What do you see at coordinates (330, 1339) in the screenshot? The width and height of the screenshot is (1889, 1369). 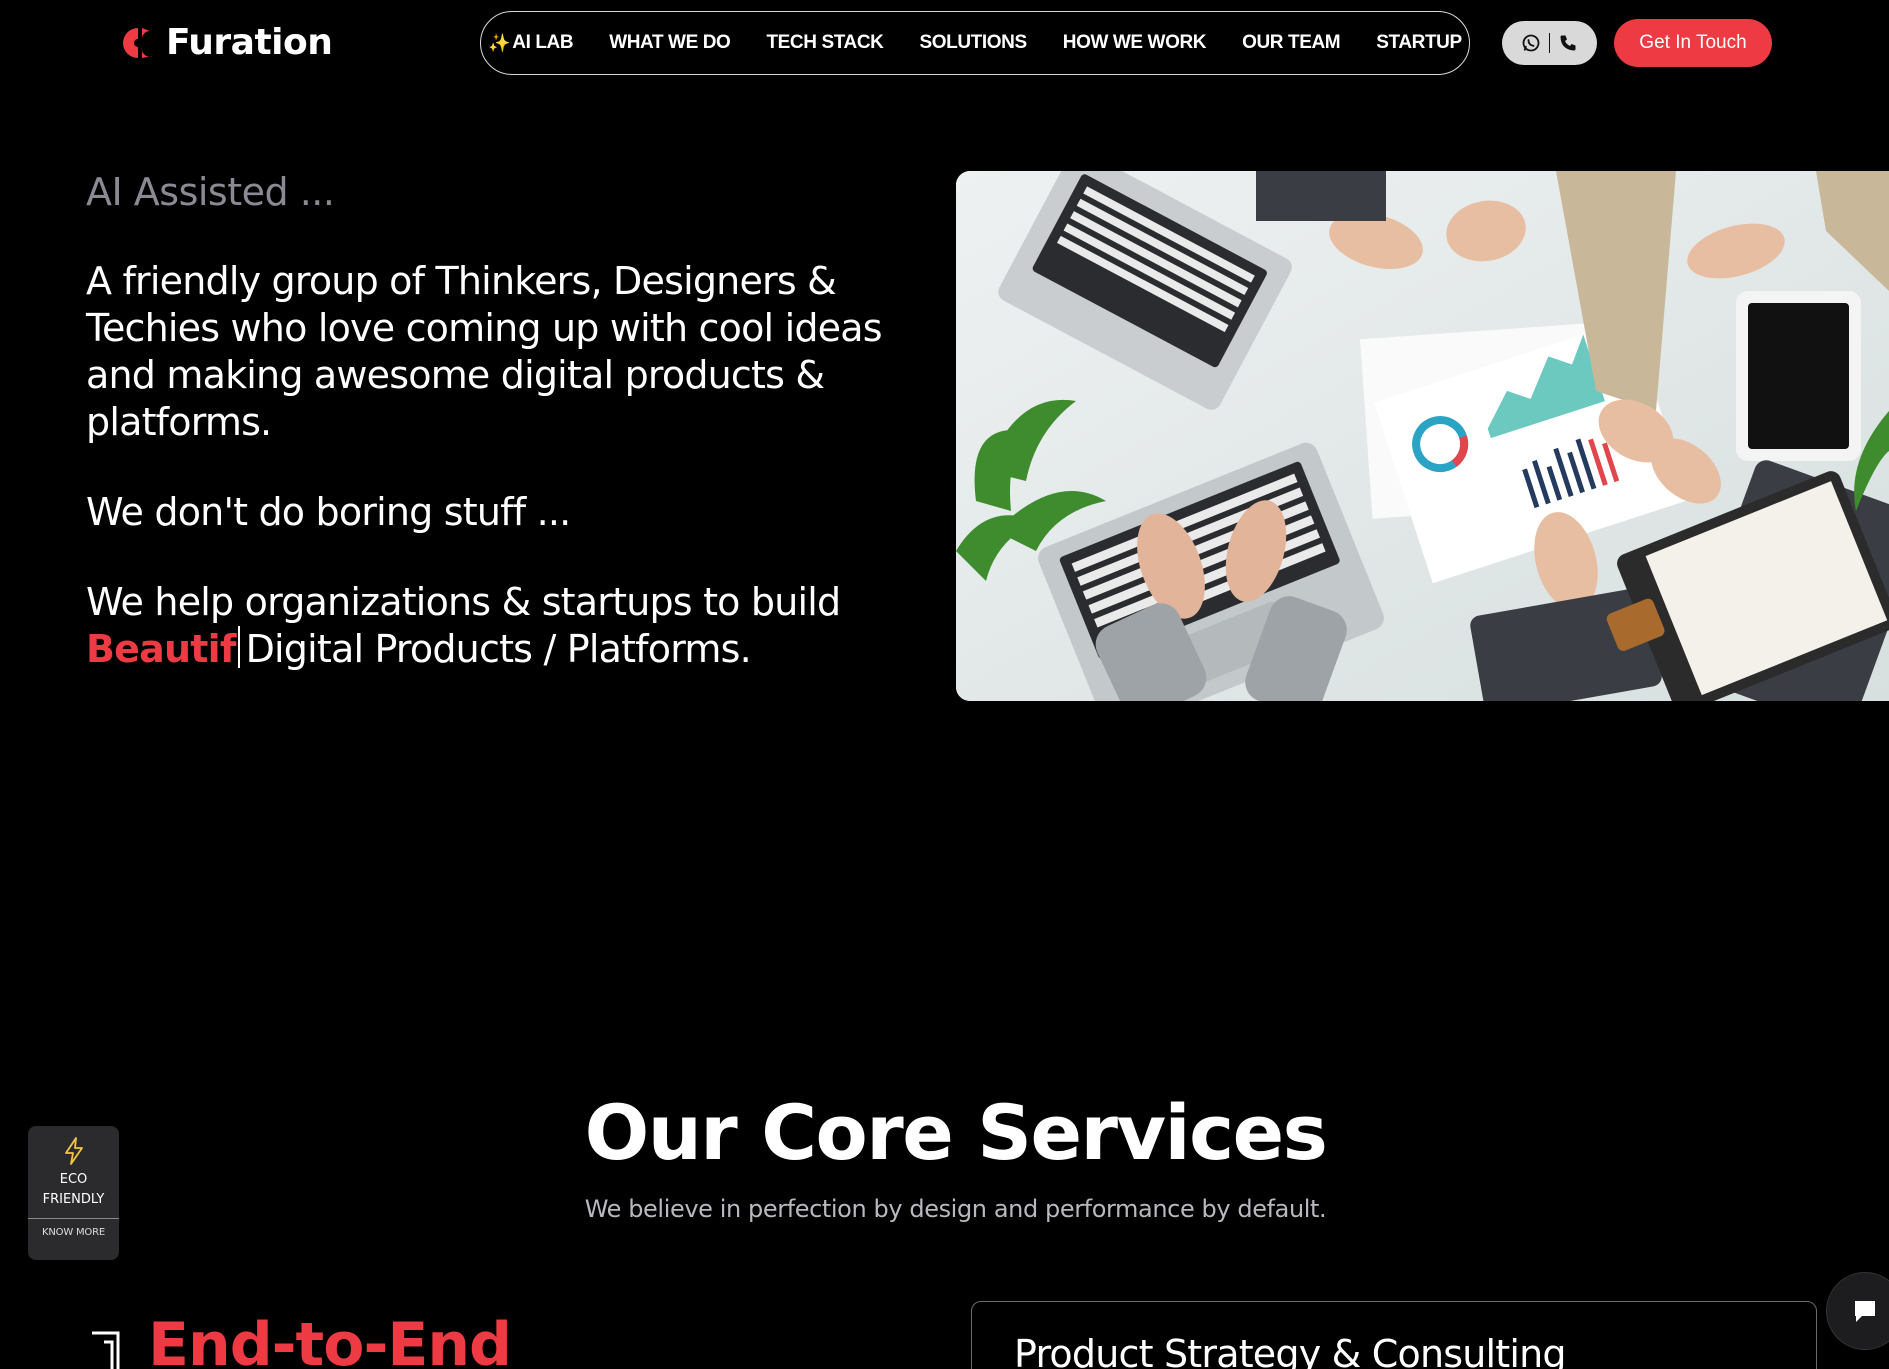 I see `end-to-end-heading: End-to-End` at bounding box center [330, 1339].